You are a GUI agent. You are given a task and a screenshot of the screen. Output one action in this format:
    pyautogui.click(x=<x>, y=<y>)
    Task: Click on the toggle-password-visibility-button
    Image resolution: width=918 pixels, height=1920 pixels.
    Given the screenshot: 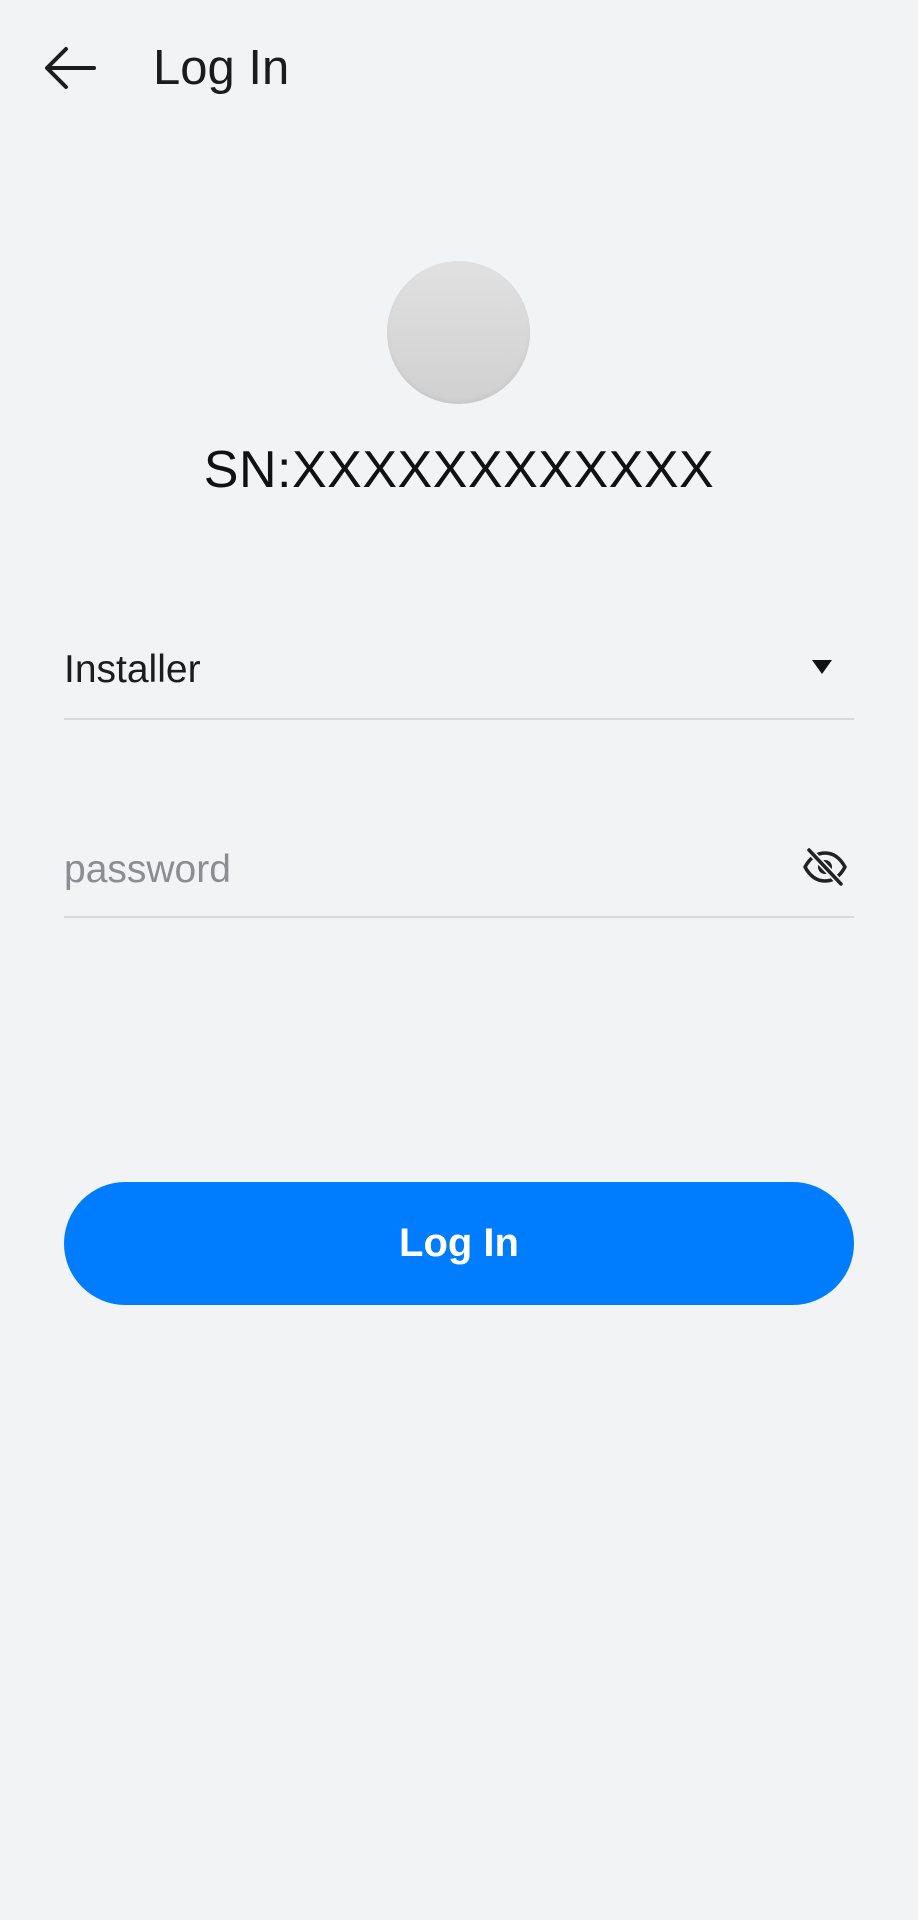 What is the action you would take?
    pyautogui.click(x=825, y=869)
    